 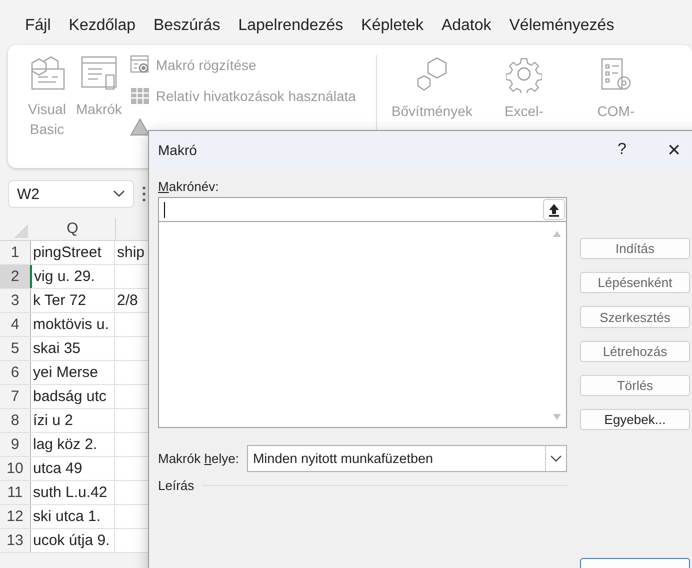 I want to click on table-cell: k Ter 72, so click(x=72, y=300).